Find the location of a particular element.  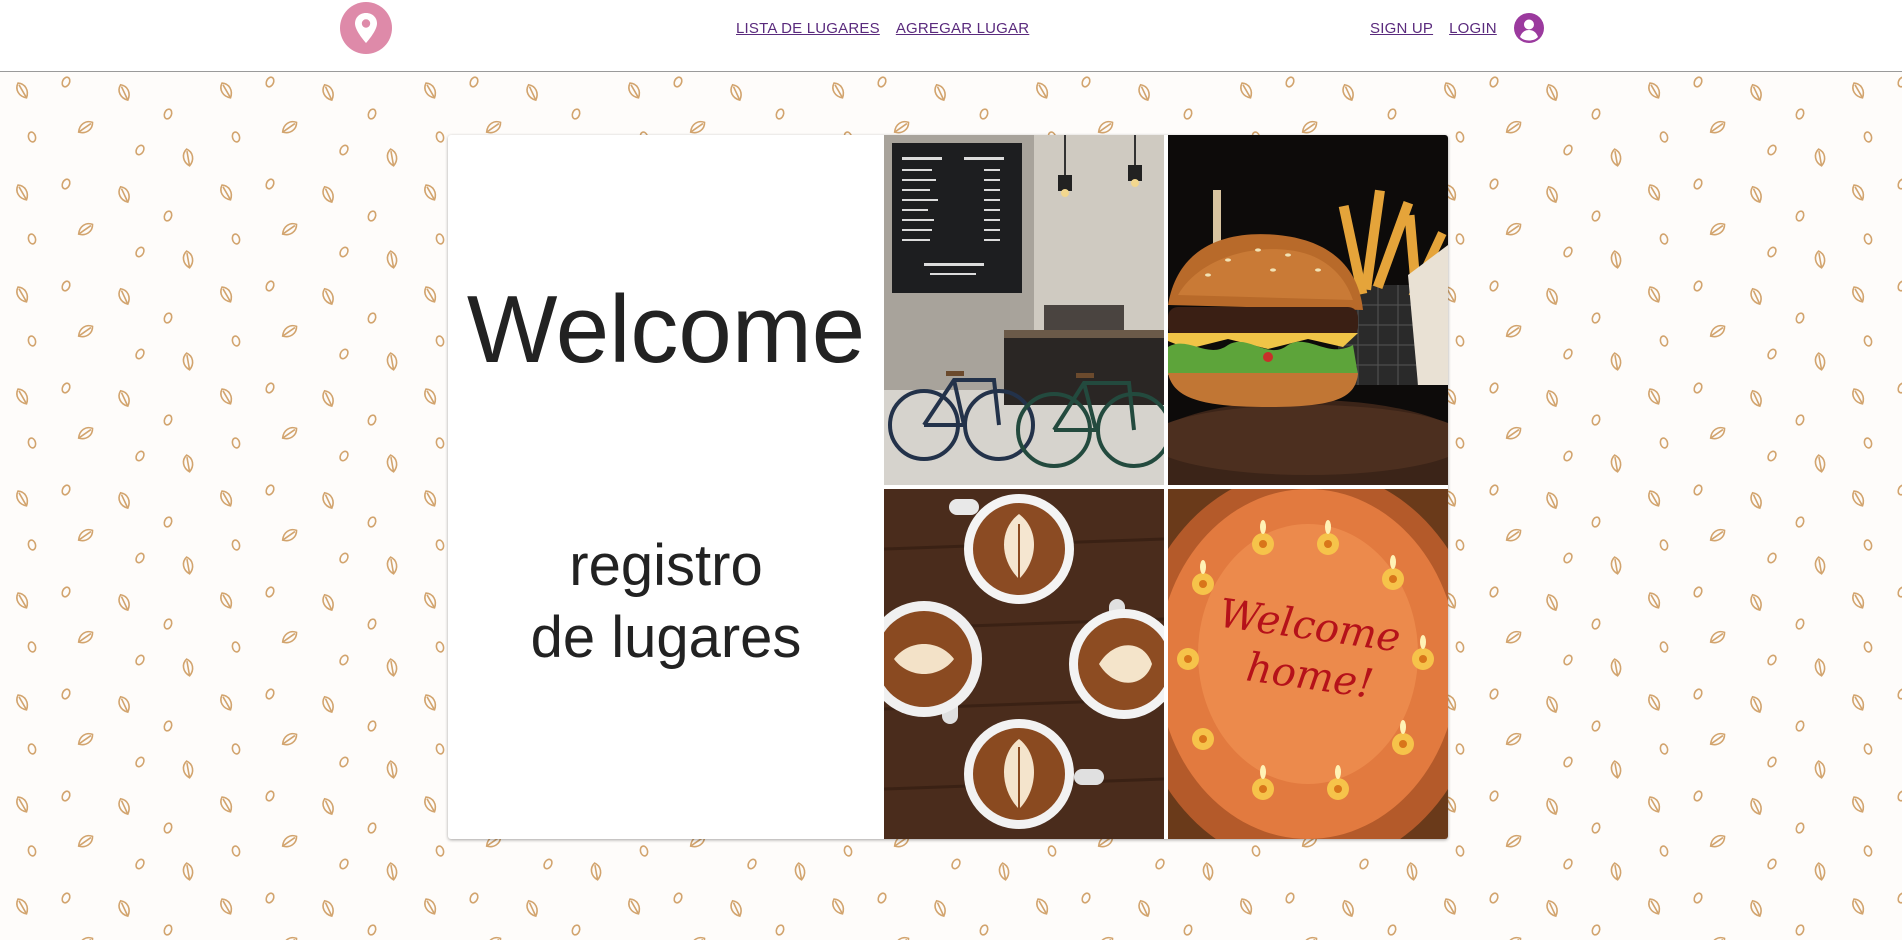

nav-link-login: LOGIN is located at coordinates (1473, 28).